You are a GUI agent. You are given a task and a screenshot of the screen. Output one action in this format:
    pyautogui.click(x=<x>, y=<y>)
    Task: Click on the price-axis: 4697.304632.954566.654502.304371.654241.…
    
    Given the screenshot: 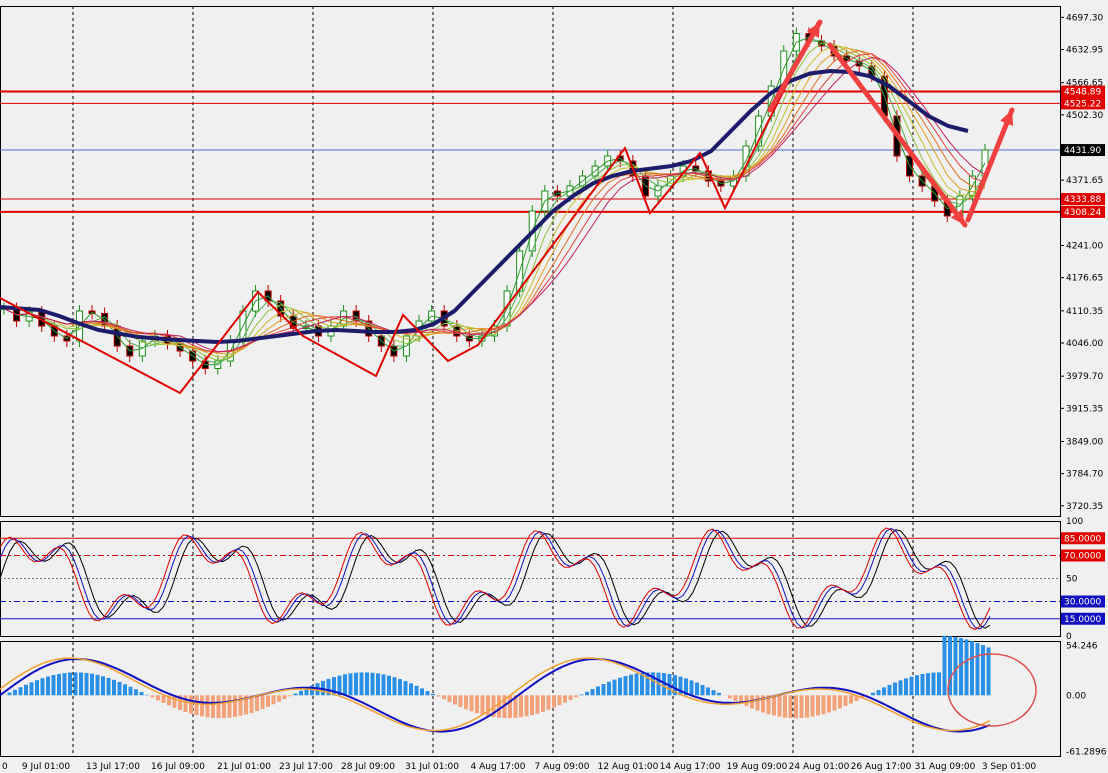 What is the action you would take?
    pyautogui.click(x=1083, y=385)
    